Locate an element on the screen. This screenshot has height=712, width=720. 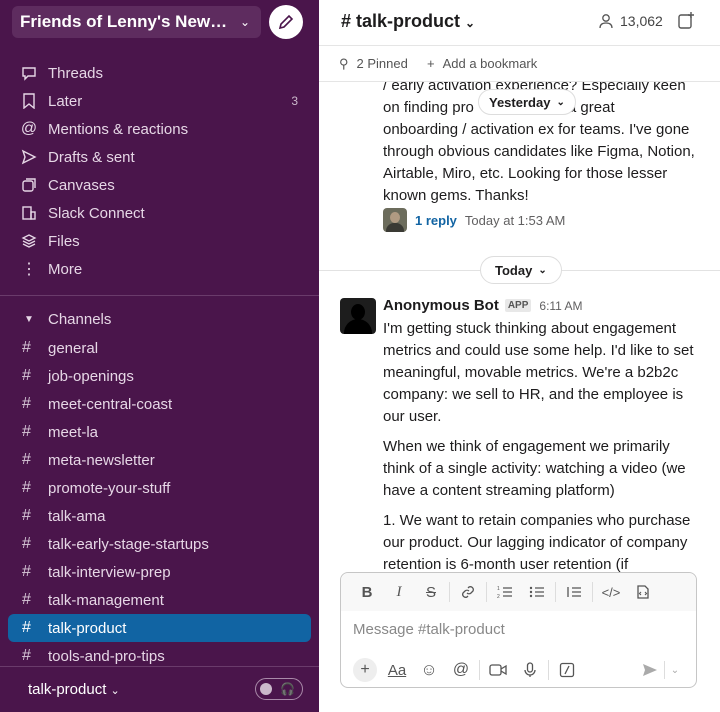
files-icon is located at coordinates (29, 241).